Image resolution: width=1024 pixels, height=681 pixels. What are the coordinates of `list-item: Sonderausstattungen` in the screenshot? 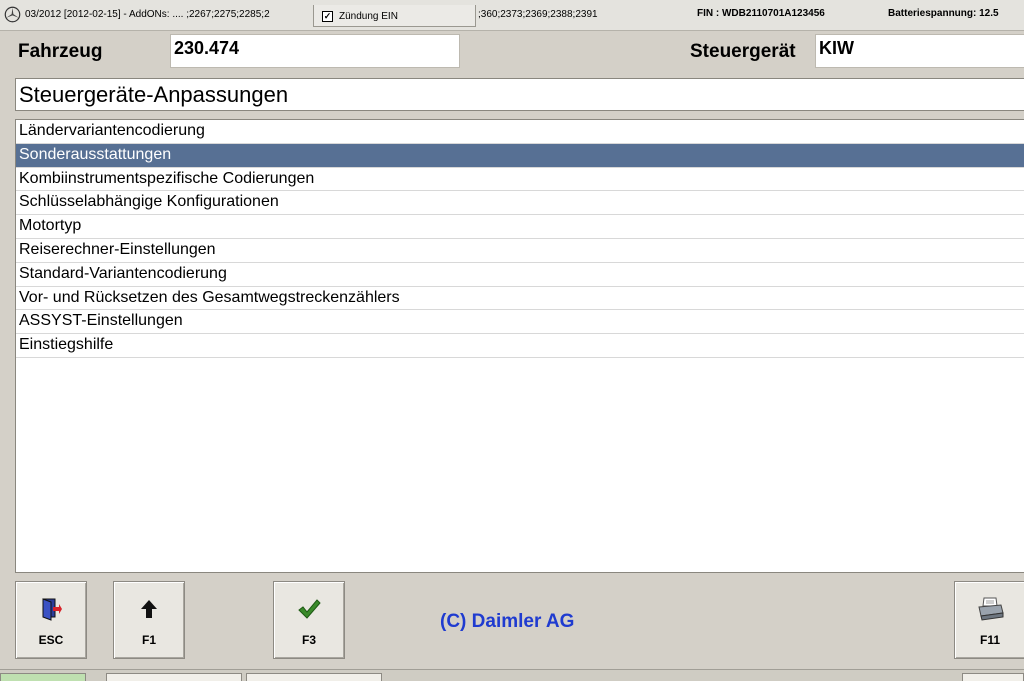 It's located at (520, 155).